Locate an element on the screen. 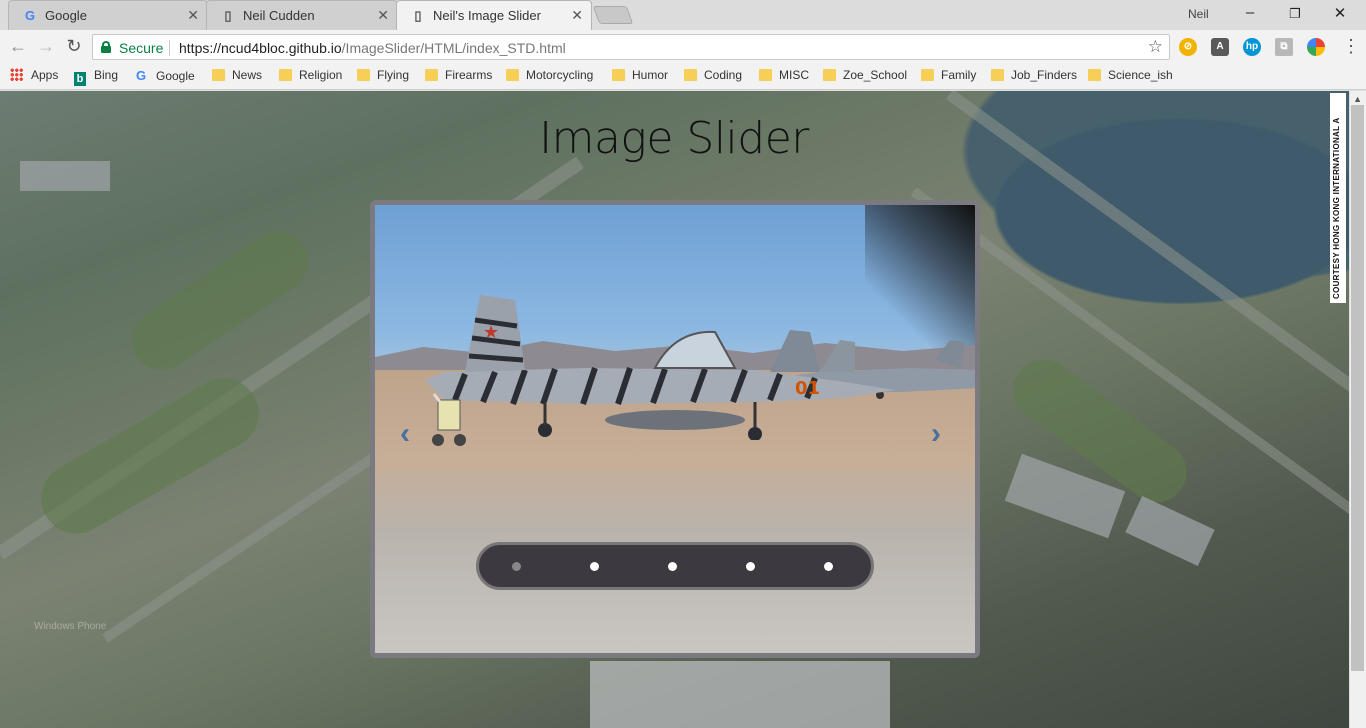 The image size is (1366, 728). tab-image-slider: ▯ Neil's Image Slider ✕ is located at coordinates (494, 15).